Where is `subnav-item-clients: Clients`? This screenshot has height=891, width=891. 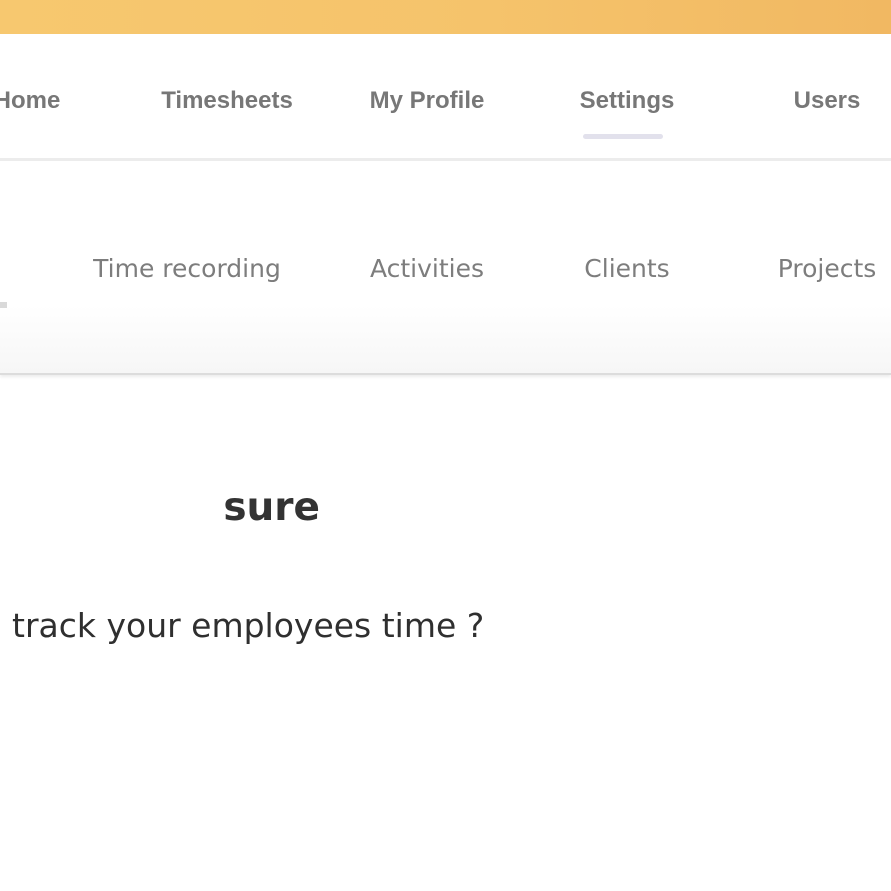 subnav-item-clients: Clients is located at coordinates (626, 268).